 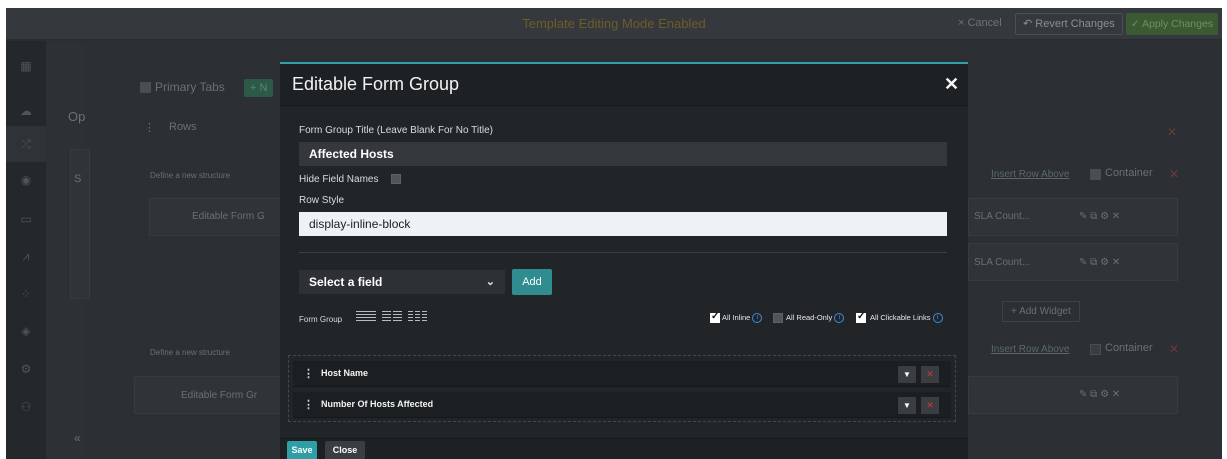 What do you see at coordinates (190, 87) in the screenshot?
I see `primary-tabs-label: Primary Tabs` at bounding box center [190, 87].